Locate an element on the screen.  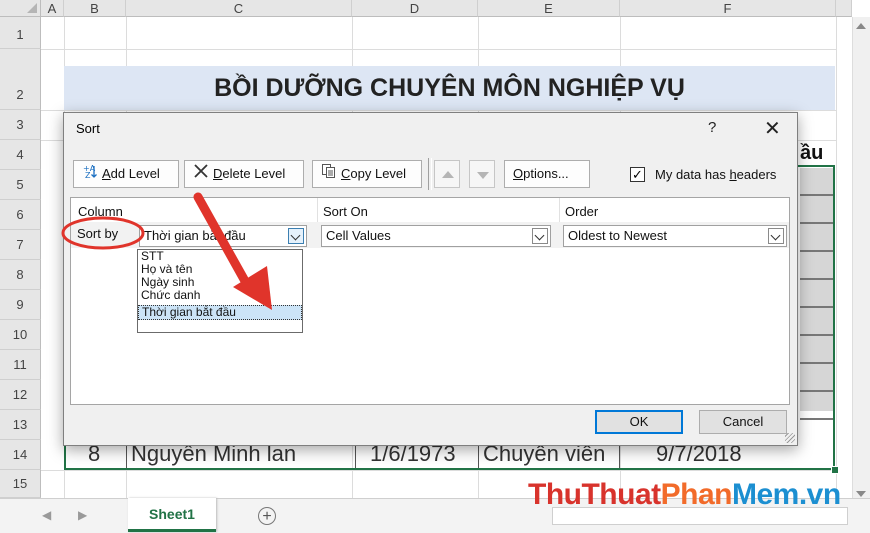
highlight-ellipse is located at coordinates (103, 233).